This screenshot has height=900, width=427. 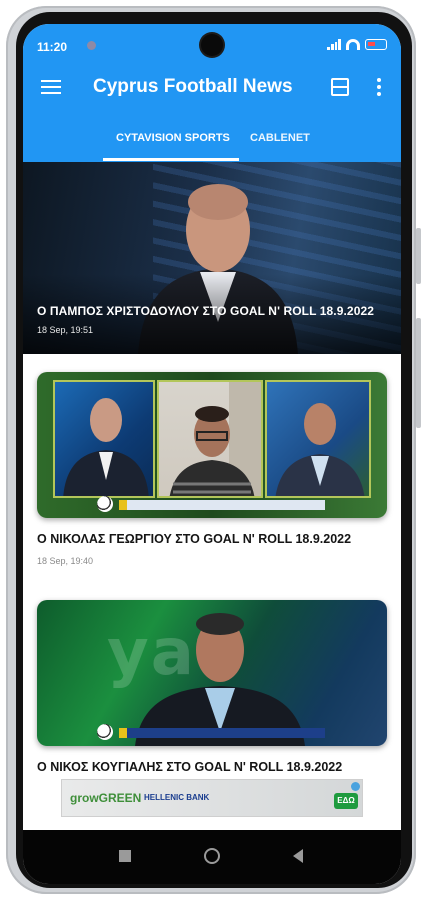 I want to click on front-camera, so click(x=212, y=45).